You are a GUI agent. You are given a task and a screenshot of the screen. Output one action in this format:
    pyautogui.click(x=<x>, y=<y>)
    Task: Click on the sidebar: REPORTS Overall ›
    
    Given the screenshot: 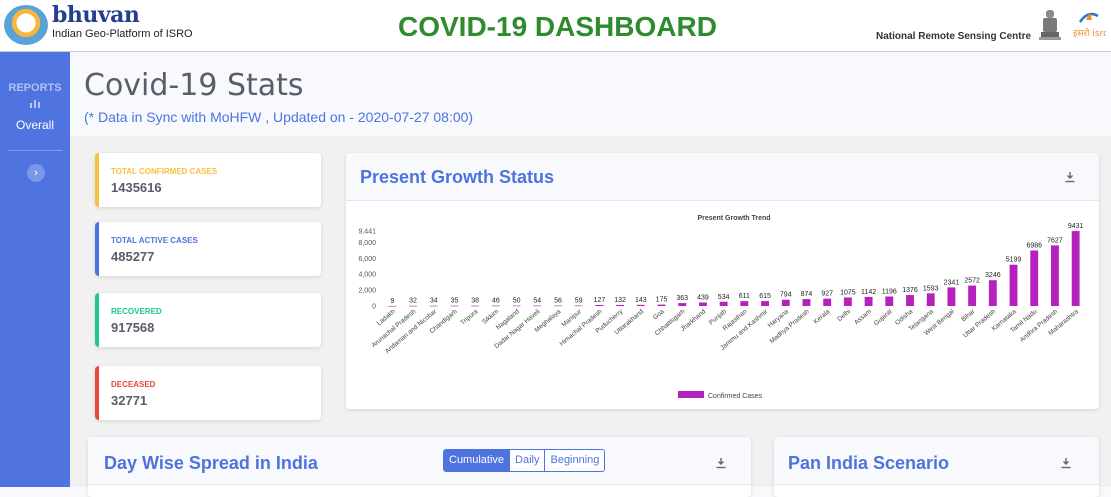 What is the action you would take?
    pyautogui.click(x=35, y=269)
    